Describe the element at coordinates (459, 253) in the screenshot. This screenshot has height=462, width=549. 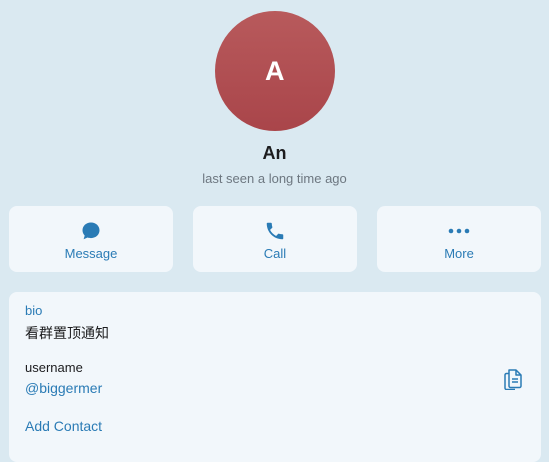
I see `more-label: More` at that location.